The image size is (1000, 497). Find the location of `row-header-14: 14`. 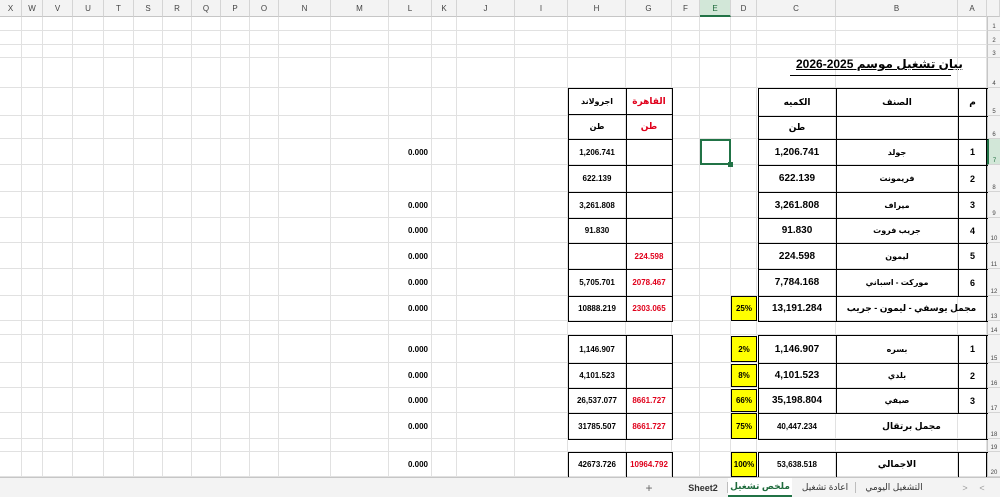

row-header-14: 14 is located at coordinates (993, 328).